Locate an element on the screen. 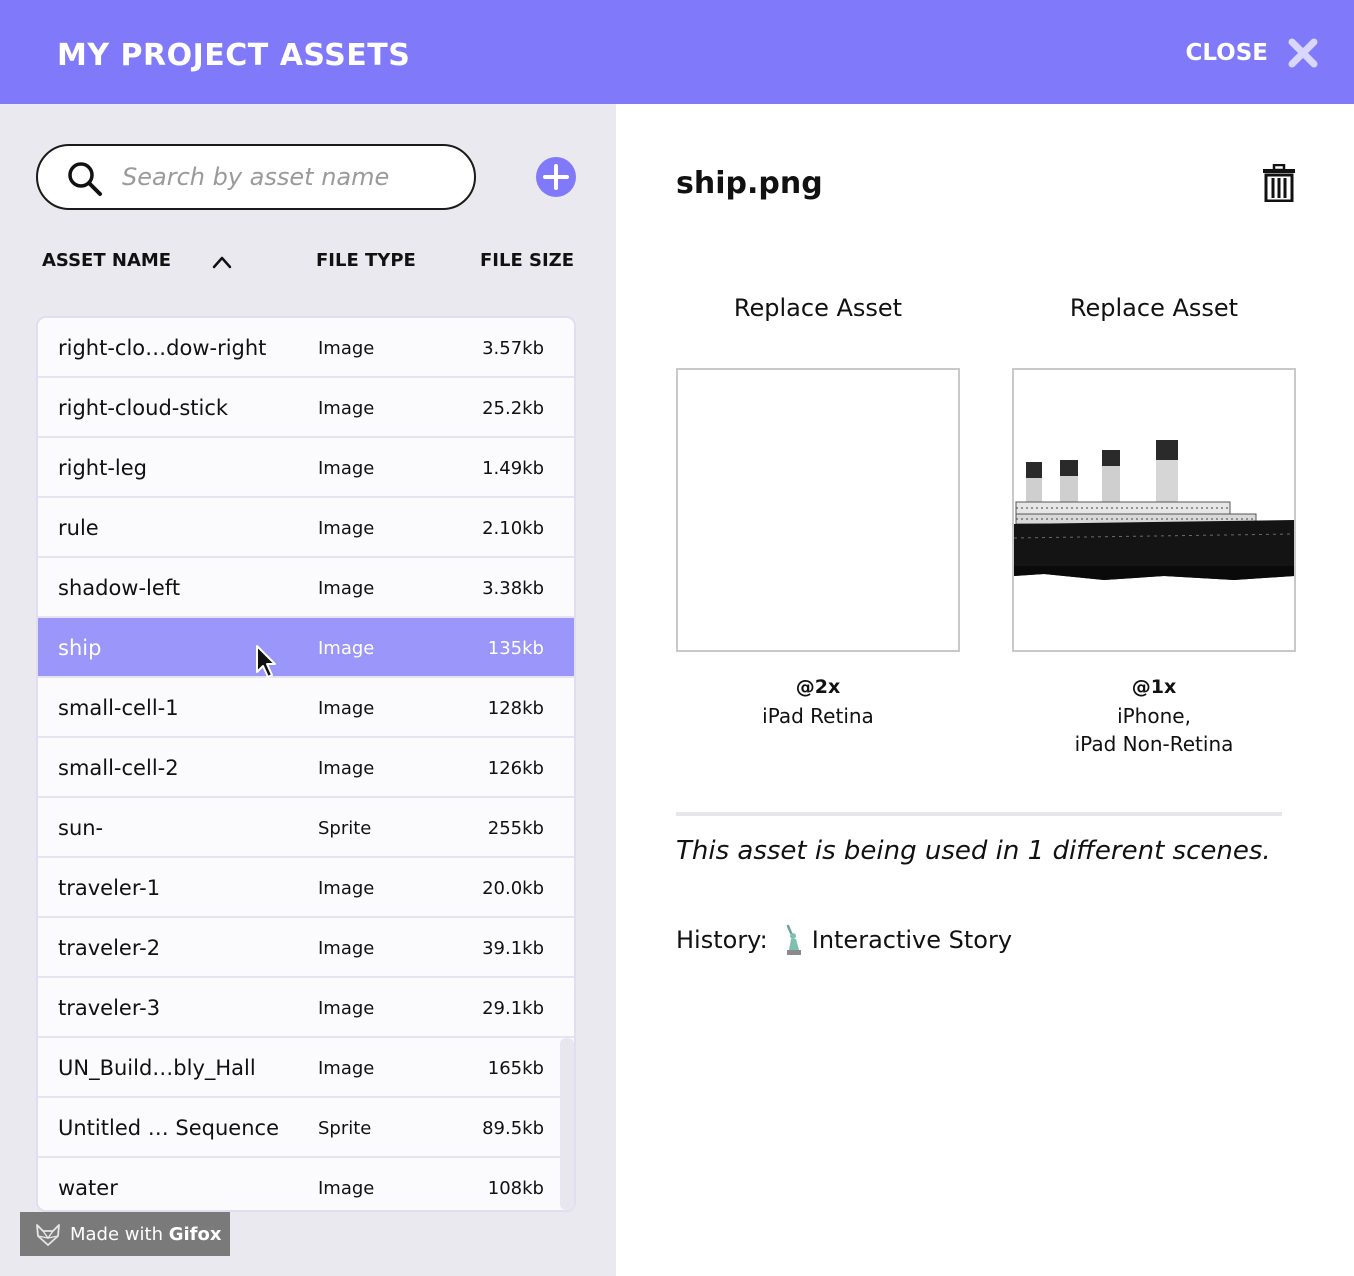  file-size-cell: 3.38kb is located at coordinates (513, 588).